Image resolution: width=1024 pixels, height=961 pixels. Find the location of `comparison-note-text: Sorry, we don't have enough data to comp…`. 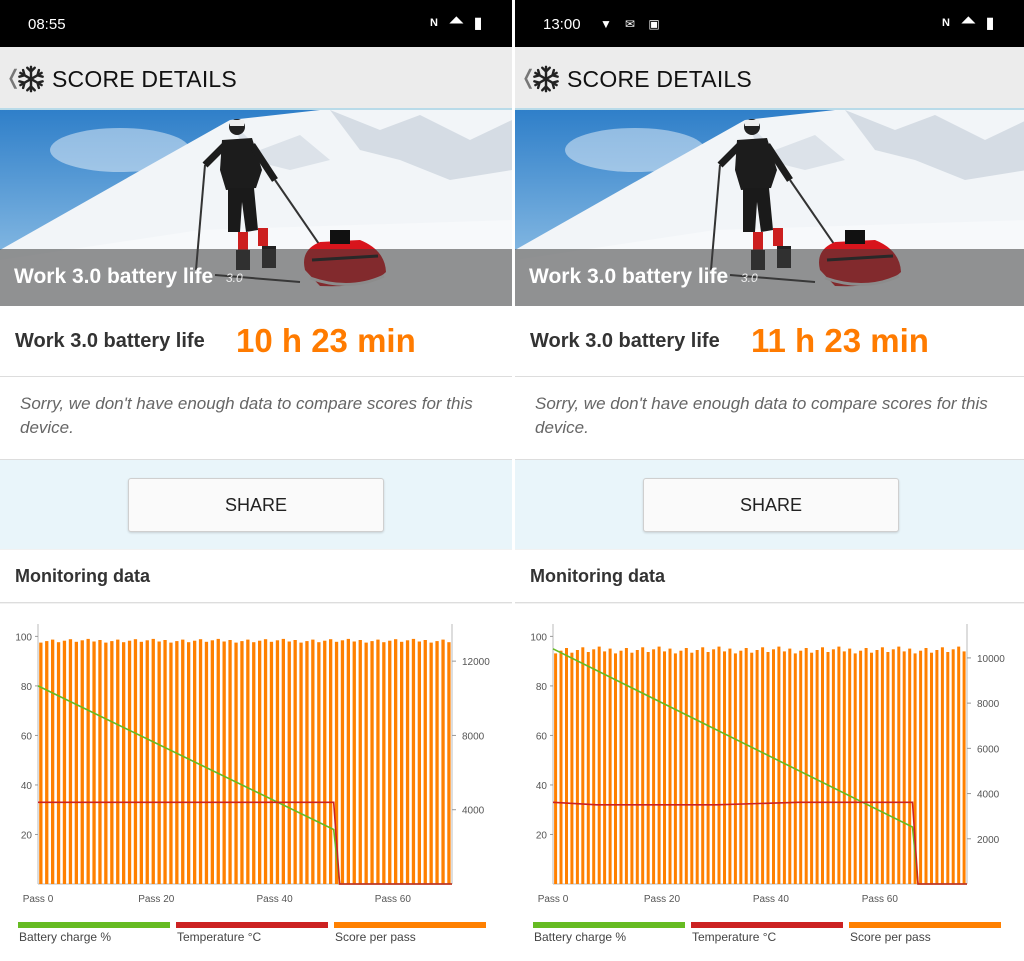

comparison-note-text: Sorry, we don't have enough data to comp… is located at coordinates (761, 415).